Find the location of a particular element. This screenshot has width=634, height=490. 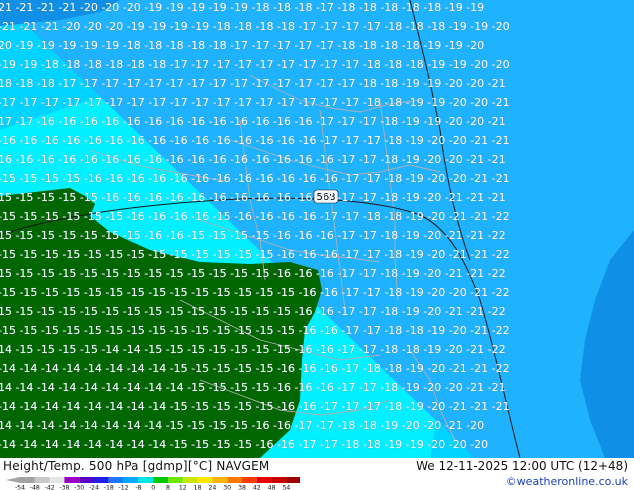

scale-tick-label: -48 is located at coordinates (35, 487).